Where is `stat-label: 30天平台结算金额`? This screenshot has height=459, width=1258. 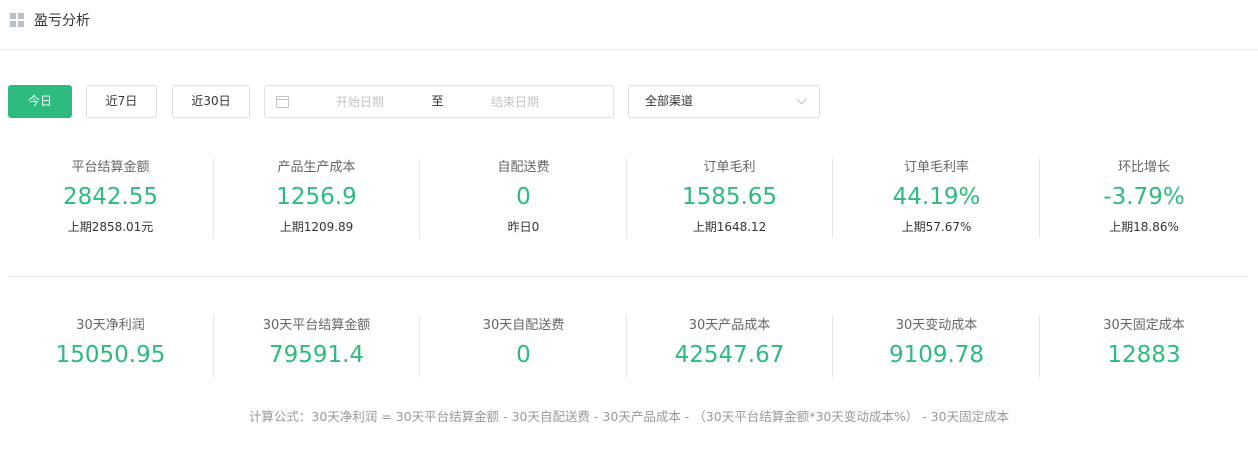 stat-label: 30天平台结算金额 is located at coordinates (316, 325).